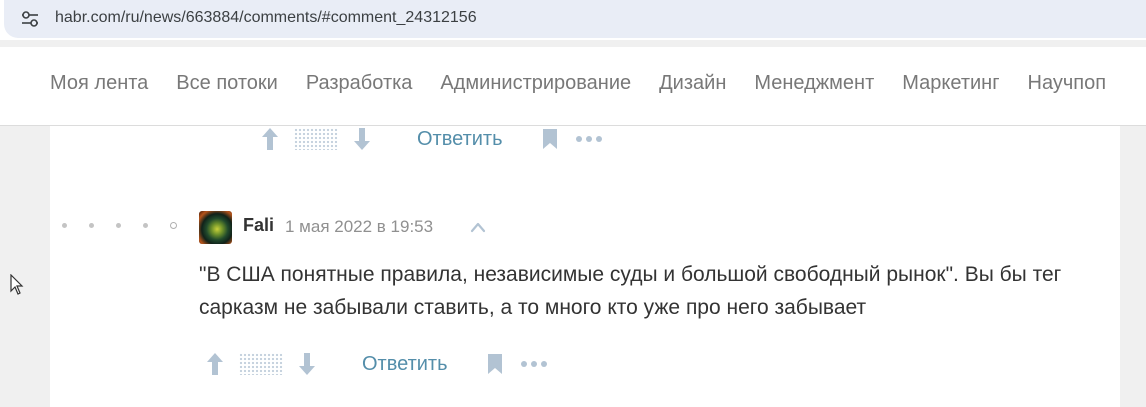 Image resolution: width=1146 pixels, height=407 pixels. I want to click on tune-icon, so click(30, 19).